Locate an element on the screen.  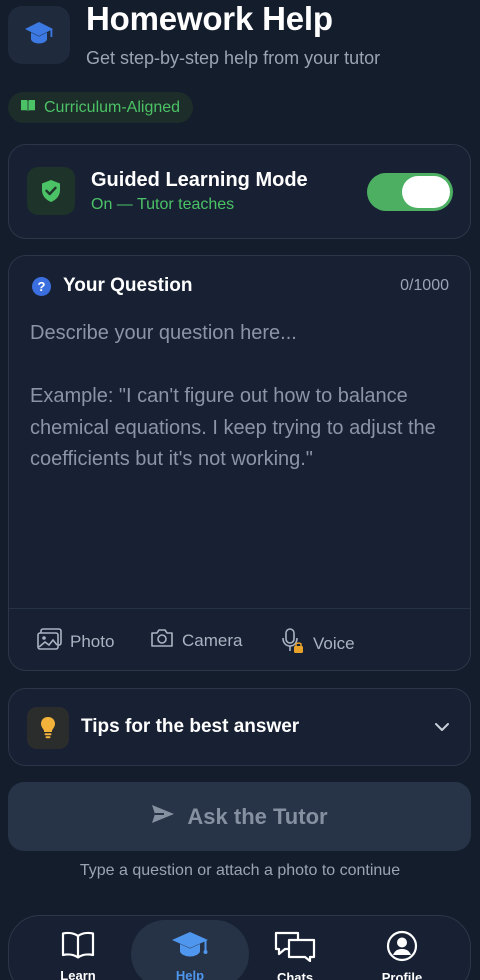
voice-label: Voice is located at coordinates (334, 643).